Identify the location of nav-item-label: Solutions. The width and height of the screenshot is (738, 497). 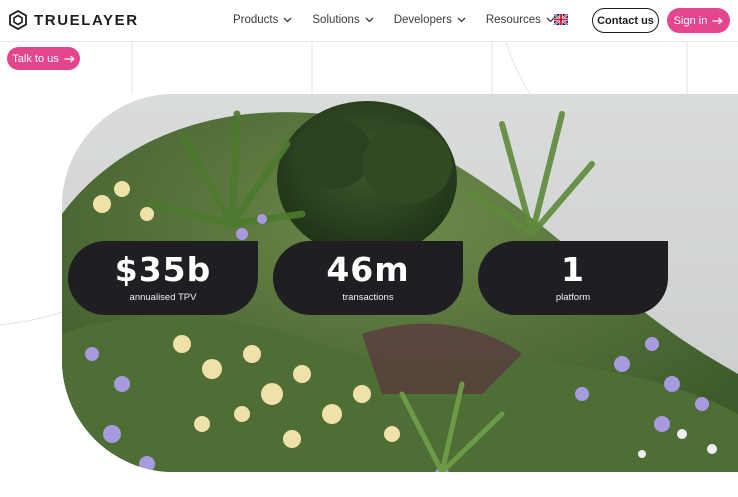
(336, 20).